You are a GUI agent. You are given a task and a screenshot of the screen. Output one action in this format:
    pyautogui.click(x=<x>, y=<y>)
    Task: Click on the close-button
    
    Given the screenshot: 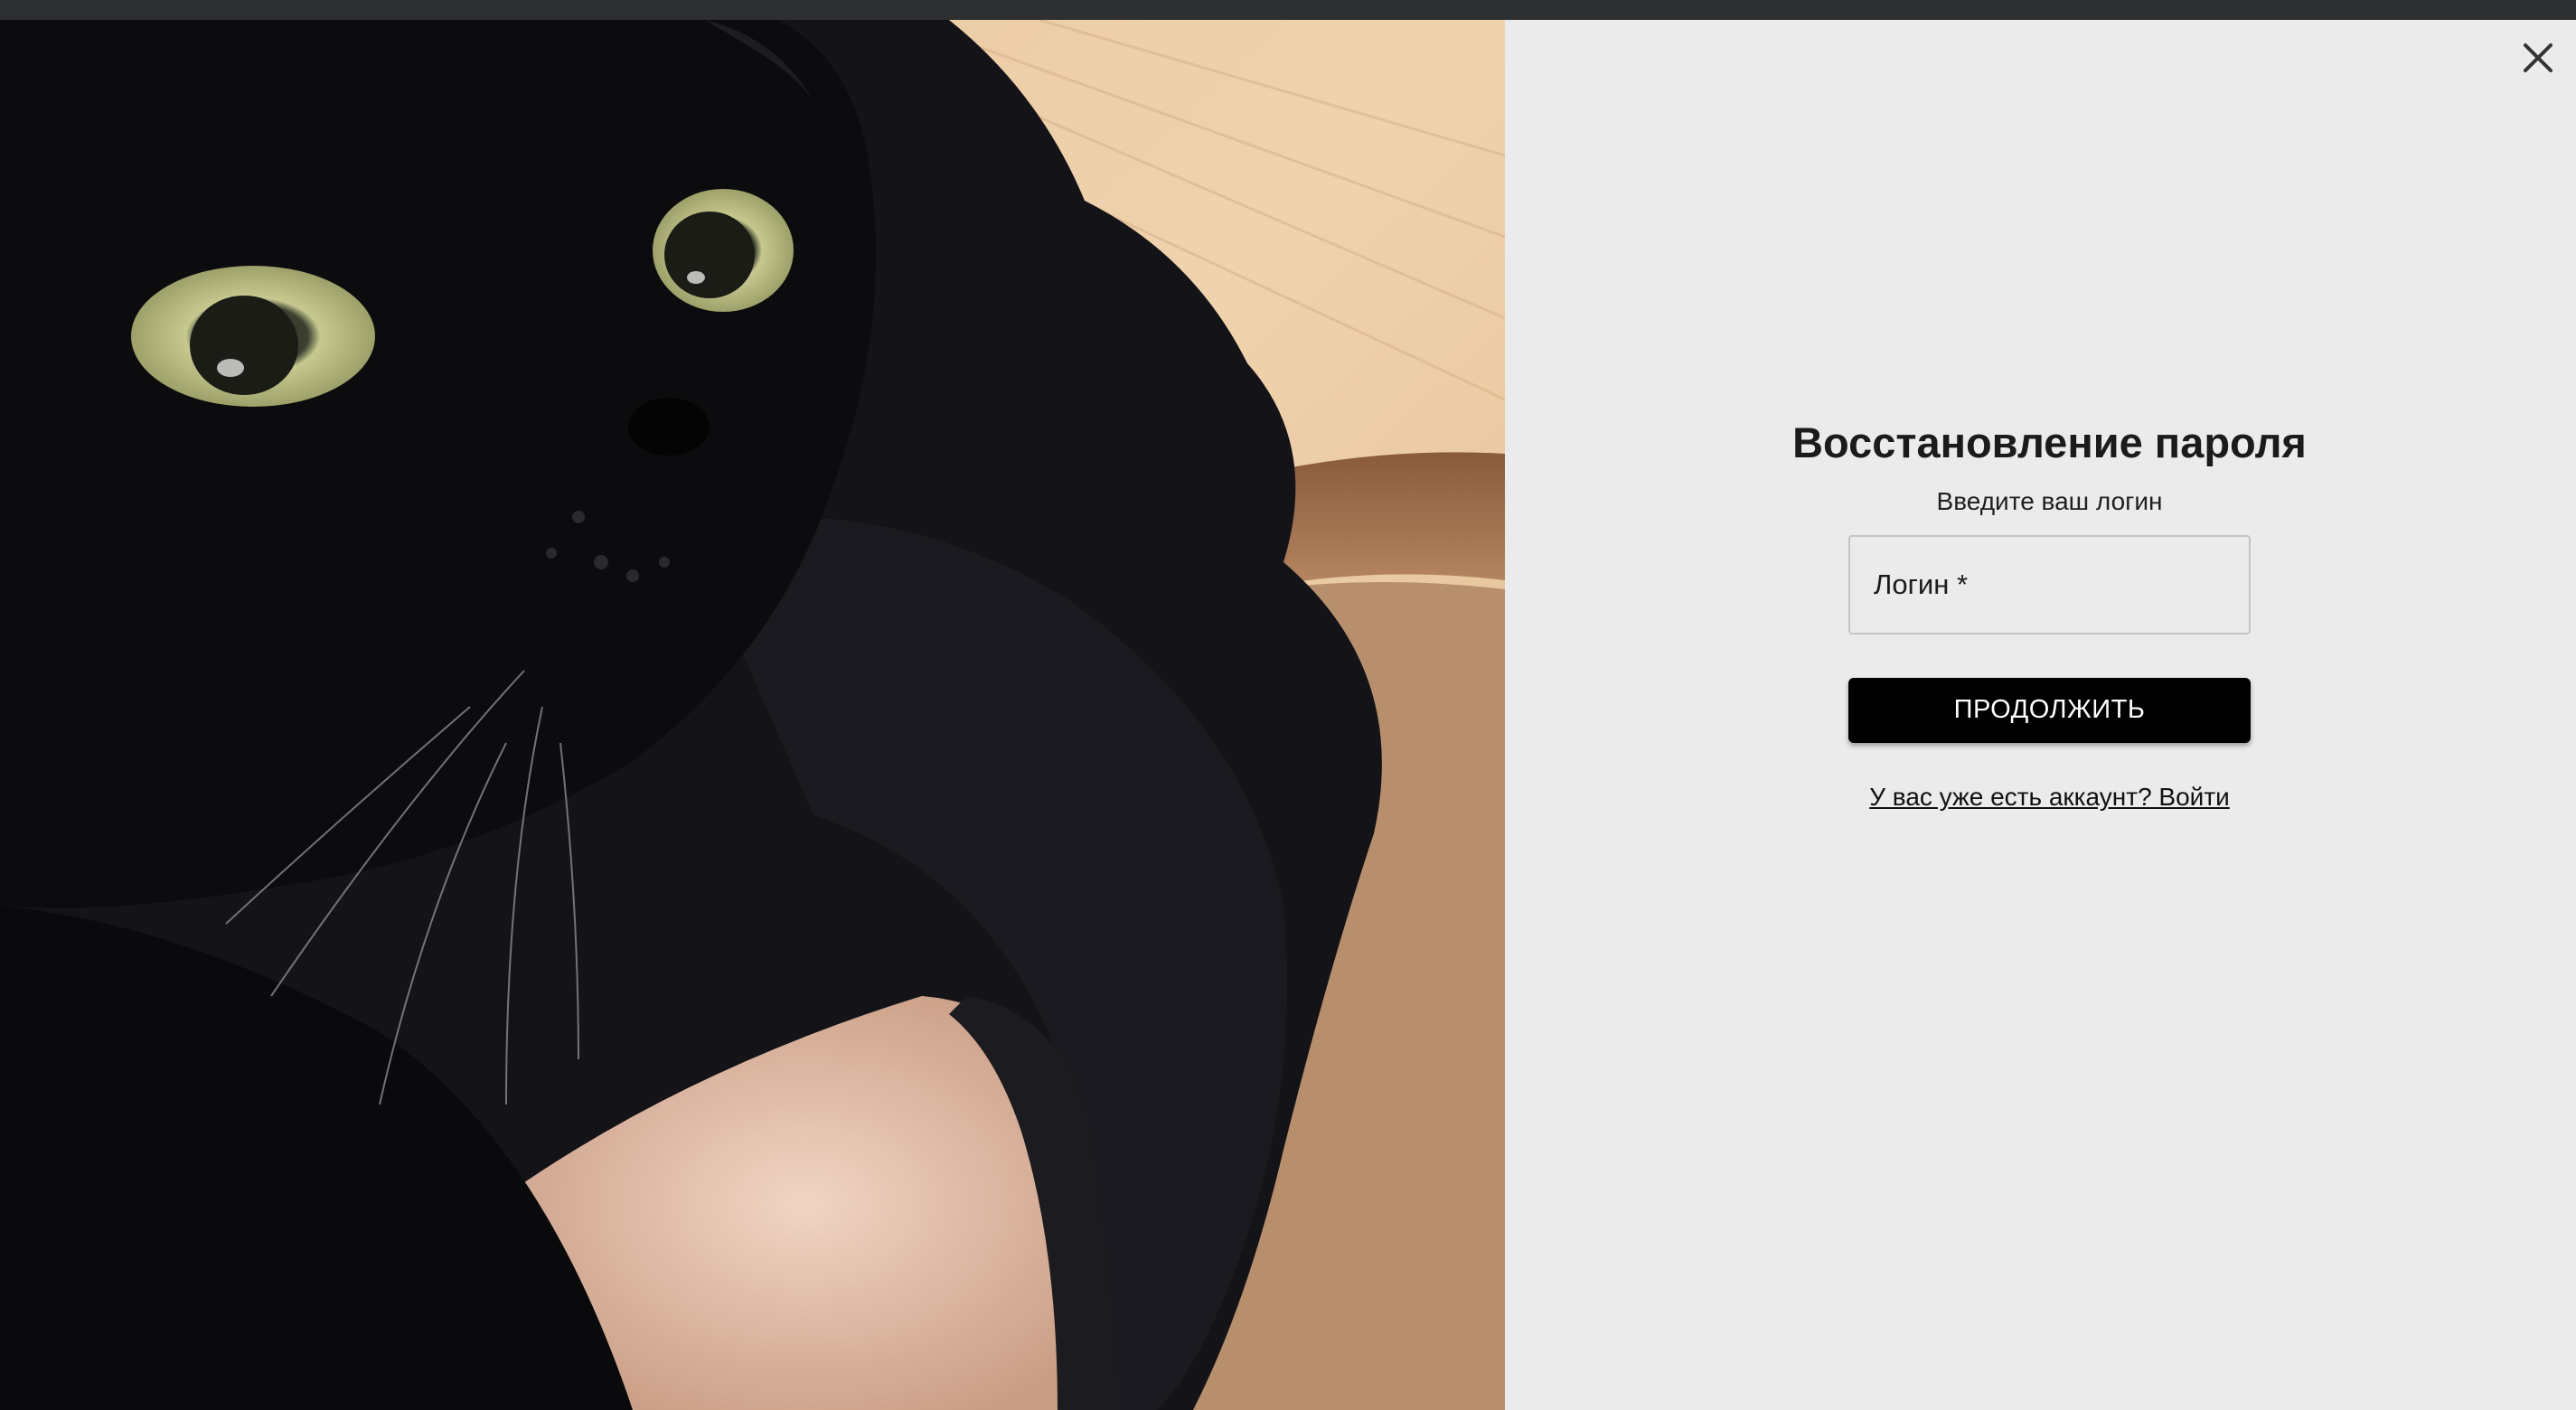 What is the action you would take?
    pyautogui.click(x=2538, y=58)
    